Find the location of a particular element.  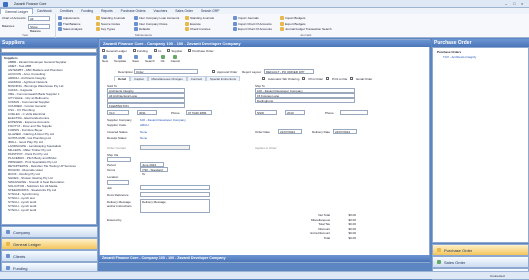

mode-option: Supplier is located at coordinates (174, 51).